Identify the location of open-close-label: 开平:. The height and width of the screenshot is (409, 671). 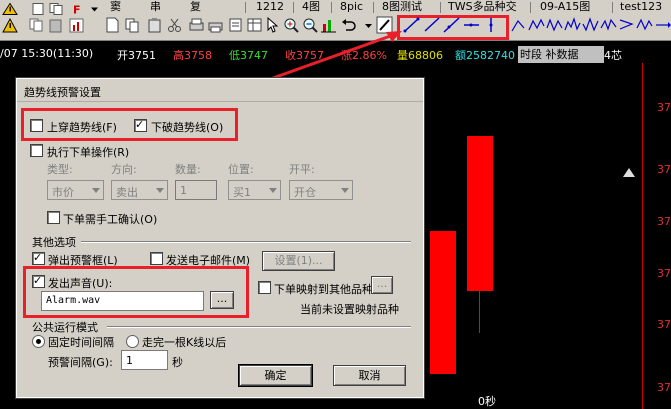
(302, 169).